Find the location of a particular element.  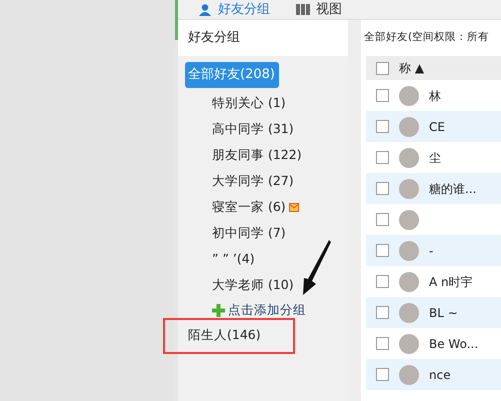

plus-icon is located at coordinates (218, 310).